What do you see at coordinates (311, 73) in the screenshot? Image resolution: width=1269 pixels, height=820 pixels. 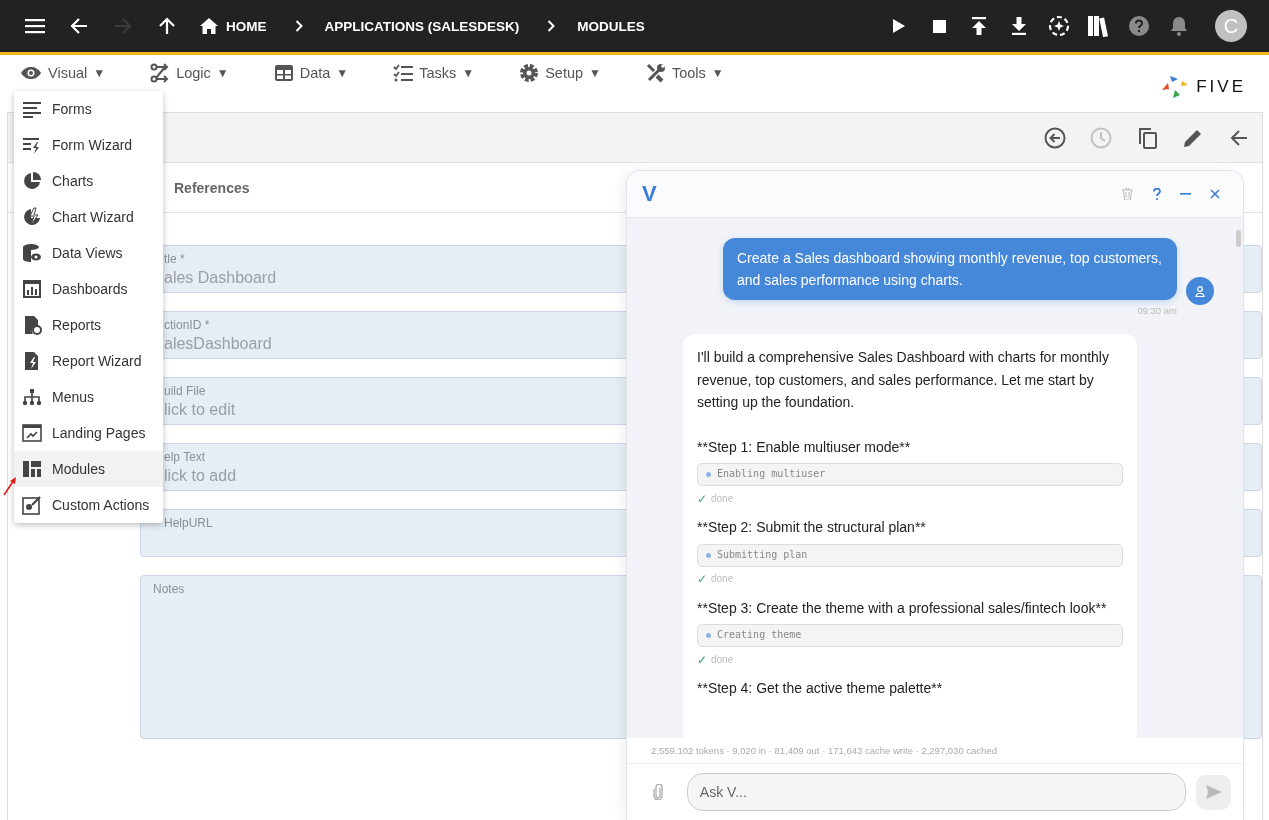 I see `menu-item: Data ▼` at bounding box center [311, 73].